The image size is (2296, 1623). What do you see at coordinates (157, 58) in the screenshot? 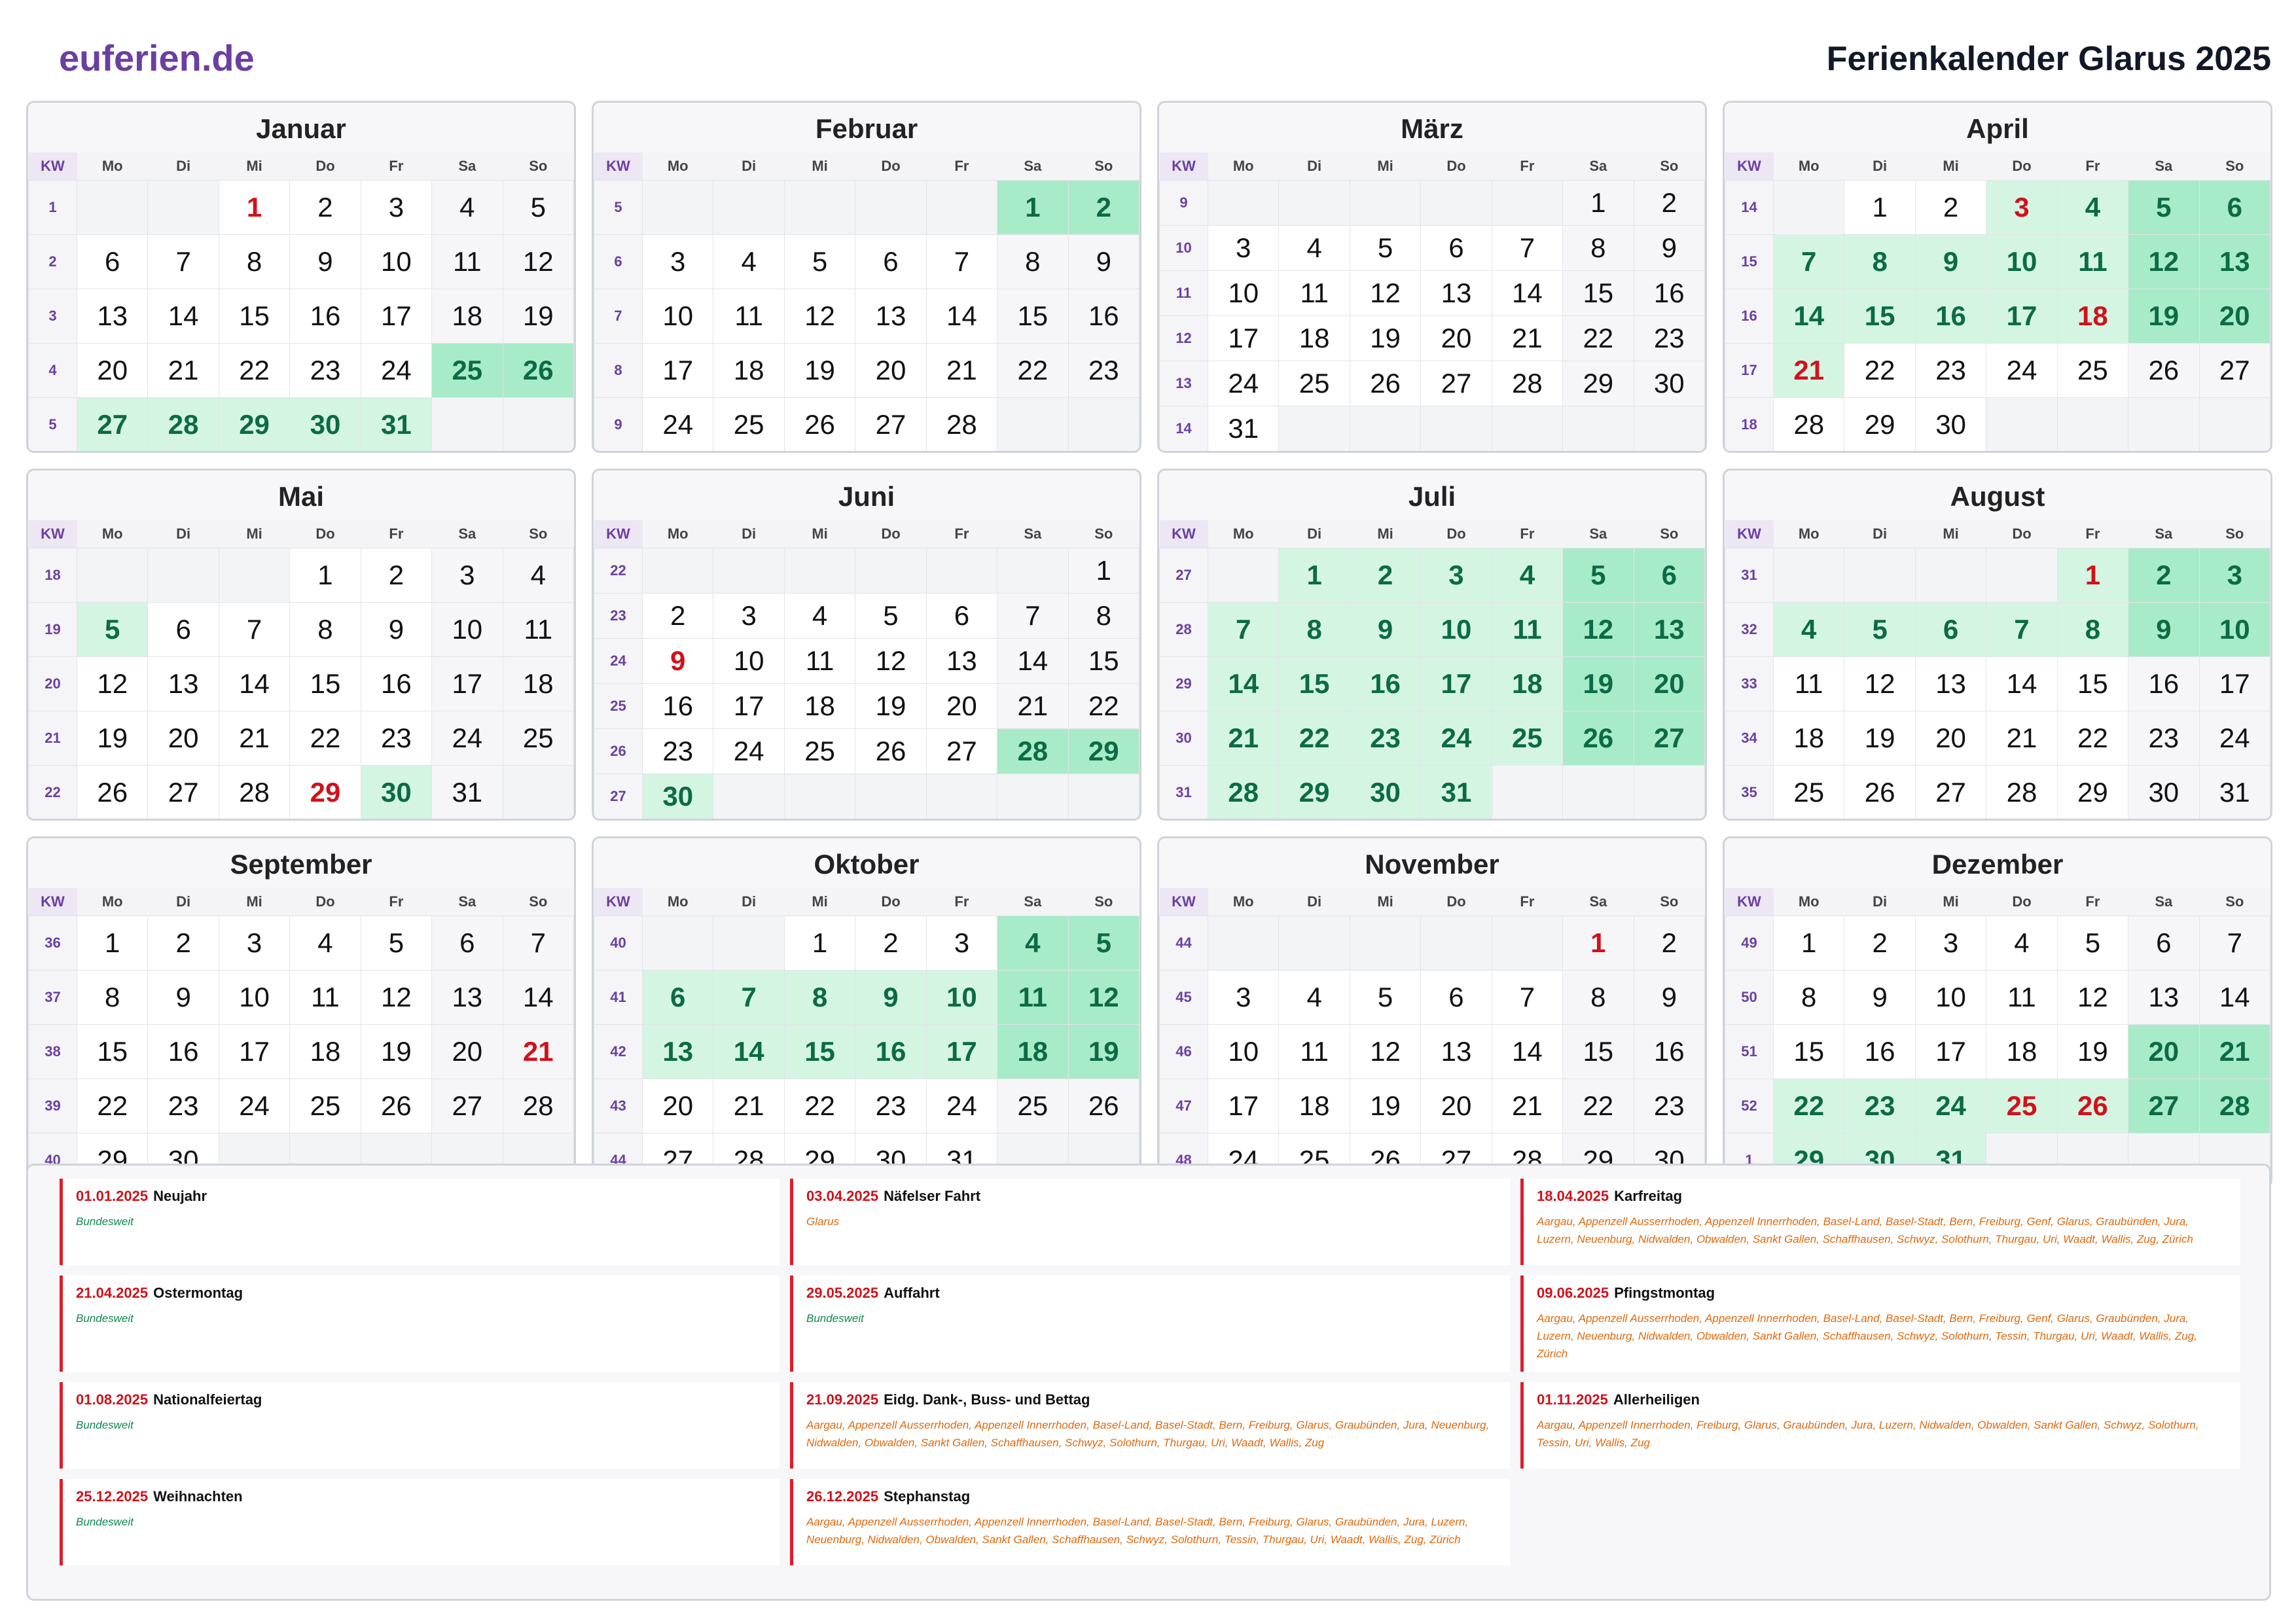
I see `site-logo: euferien.de` at bounding box center [157, 58].